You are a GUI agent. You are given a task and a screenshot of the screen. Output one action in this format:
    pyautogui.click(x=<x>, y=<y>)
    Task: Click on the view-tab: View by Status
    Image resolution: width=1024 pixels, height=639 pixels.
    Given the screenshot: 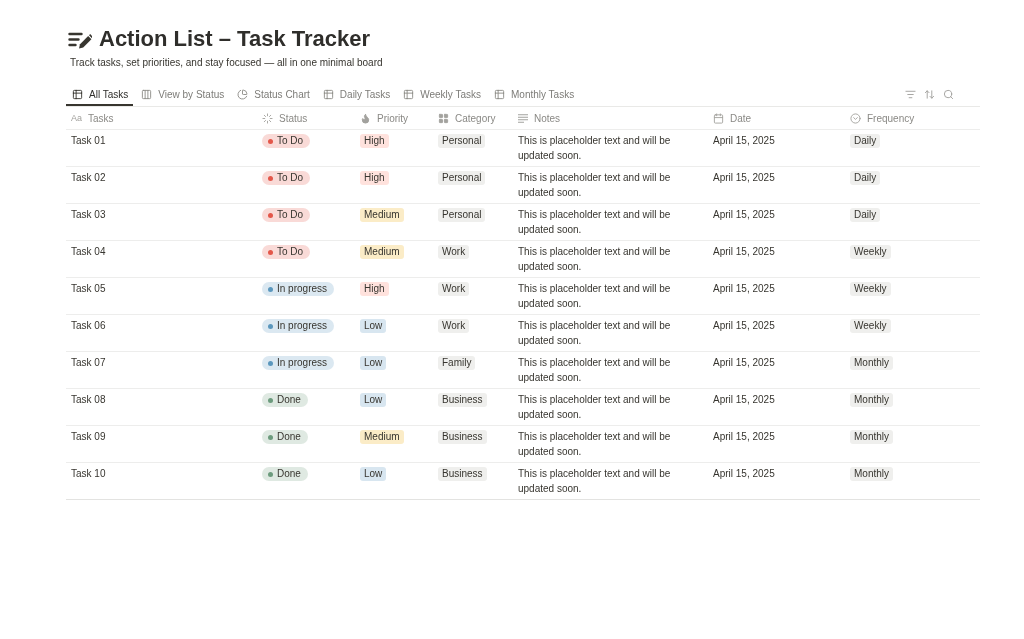 What is the action you would take?
    pyautogui.click(x=182, y=94)
    